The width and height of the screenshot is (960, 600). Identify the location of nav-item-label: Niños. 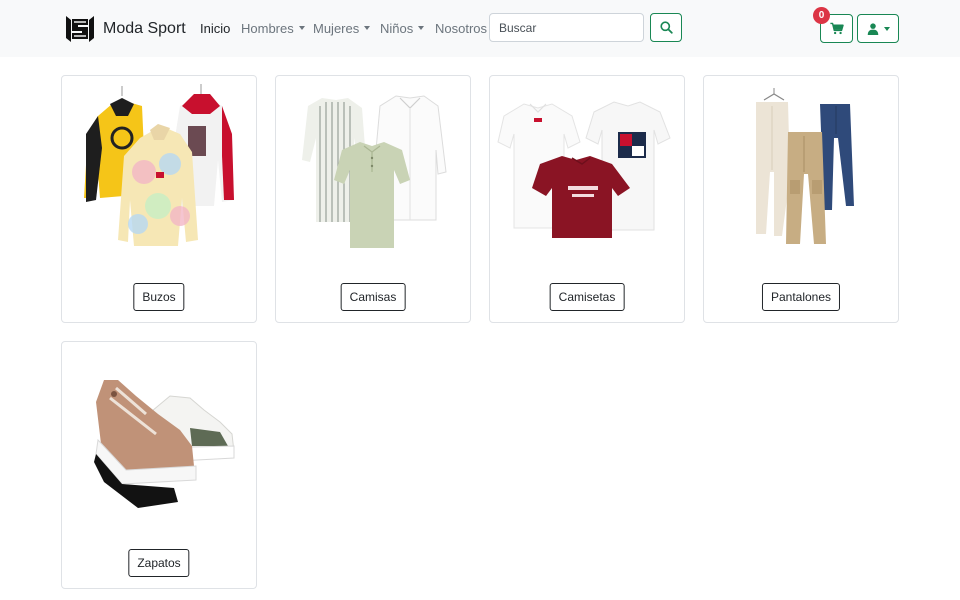
(397, 28).